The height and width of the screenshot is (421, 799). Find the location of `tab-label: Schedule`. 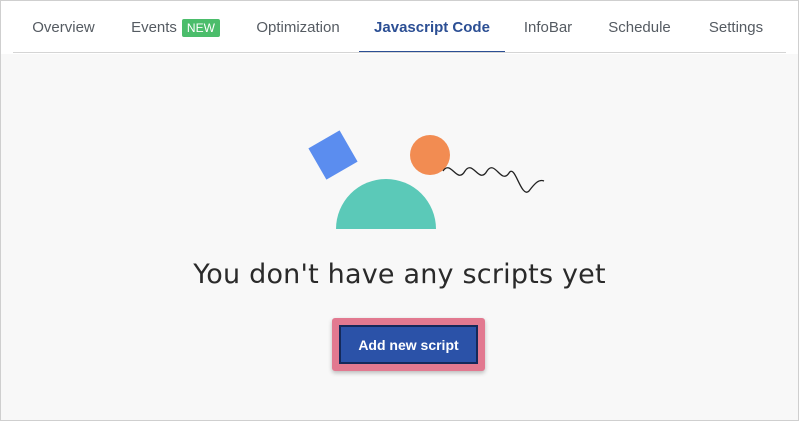

tab-label: Schedule is located at coordinates (639, 27).